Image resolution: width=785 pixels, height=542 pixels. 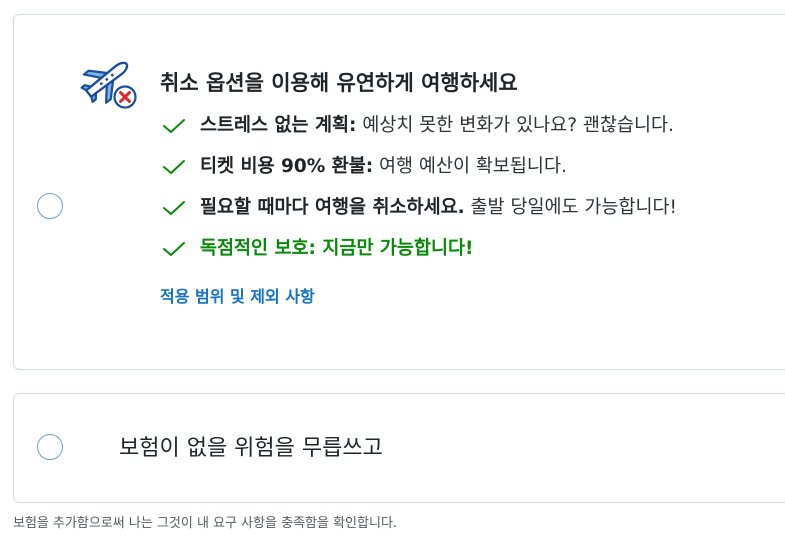 What do you see at coordinates (108, 85) in the screenshot?
I see `plane-cancel-icon` at bounding box center [108, 85].